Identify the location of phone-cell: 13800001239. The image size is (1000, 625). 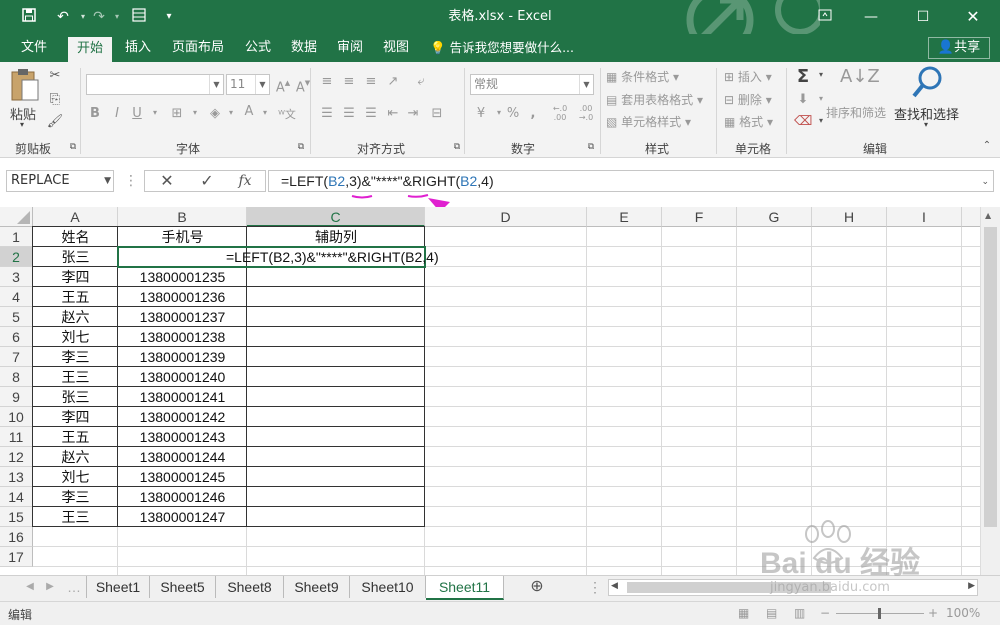
(182, 357).